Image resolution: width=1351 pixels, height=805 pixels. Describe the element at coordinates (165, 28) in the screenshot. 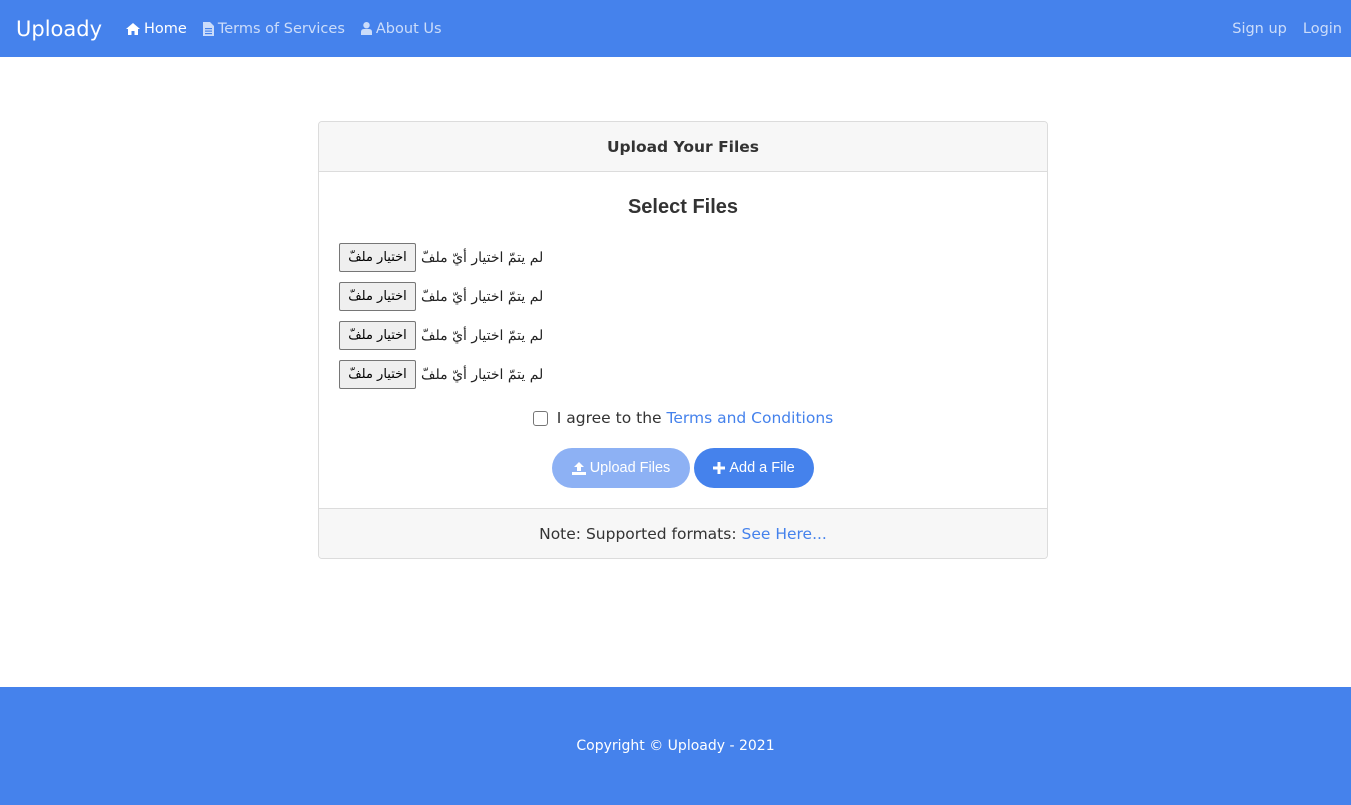

I see `nav-home-label: Home` at that location.